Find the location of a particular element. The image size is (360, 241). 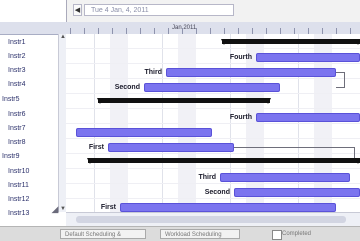

scrollbar-thumb is located at coordinates (211, 219).